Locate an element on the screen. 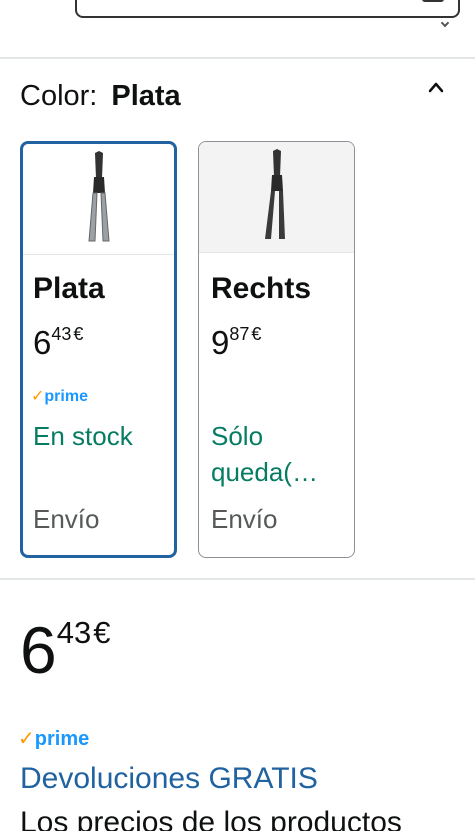 This screenshot has width=475, height=831. header-strip is located at coordinates (237, 28).